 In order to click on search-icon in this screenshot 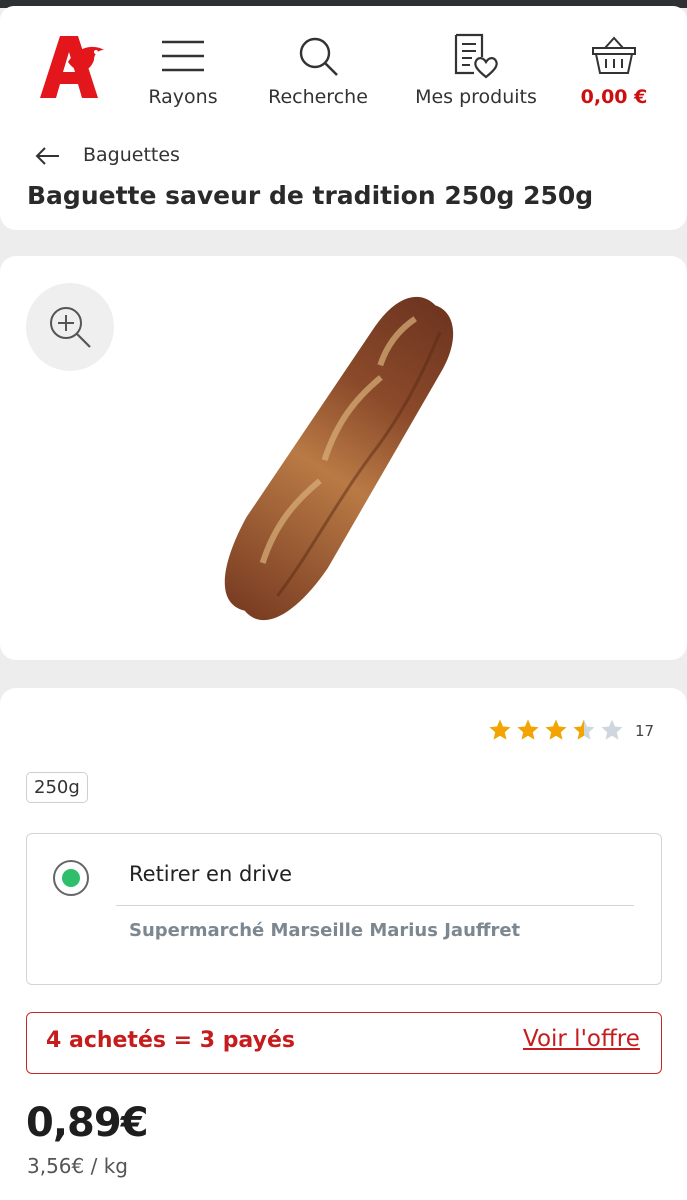, I will do `click(318, 56)`.